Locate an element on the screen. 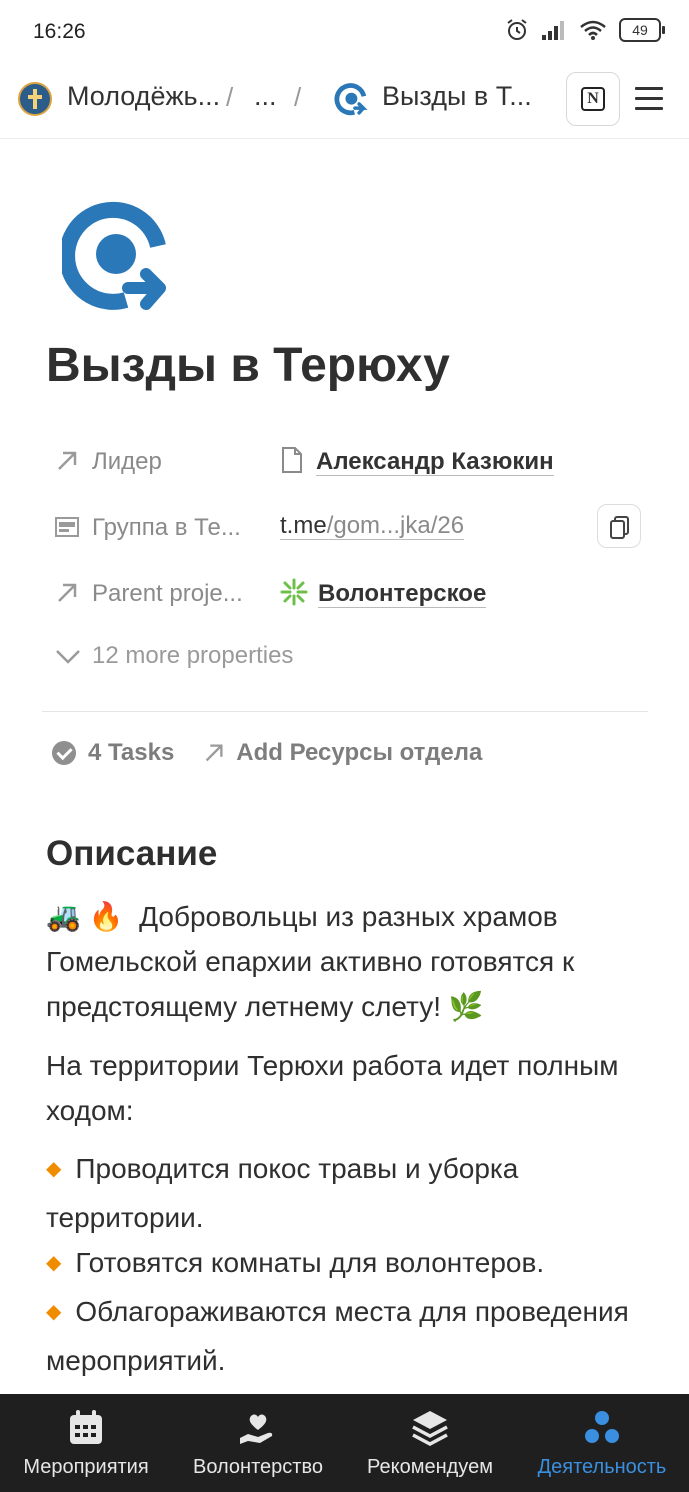 The image size is (689, 1492). top-navigation: Молодёжь... / ... / Вызды в Т... N is located at coordinates (344, 100).